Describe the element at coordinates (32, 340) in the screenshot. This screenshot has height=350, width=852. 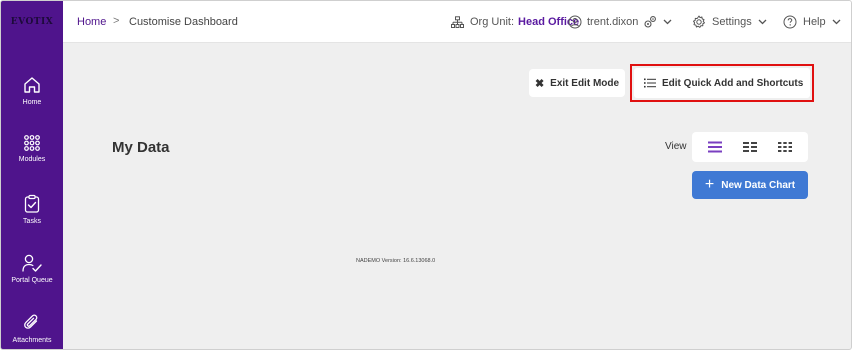
I see `sidebar-item-label: Attachments` at that location.